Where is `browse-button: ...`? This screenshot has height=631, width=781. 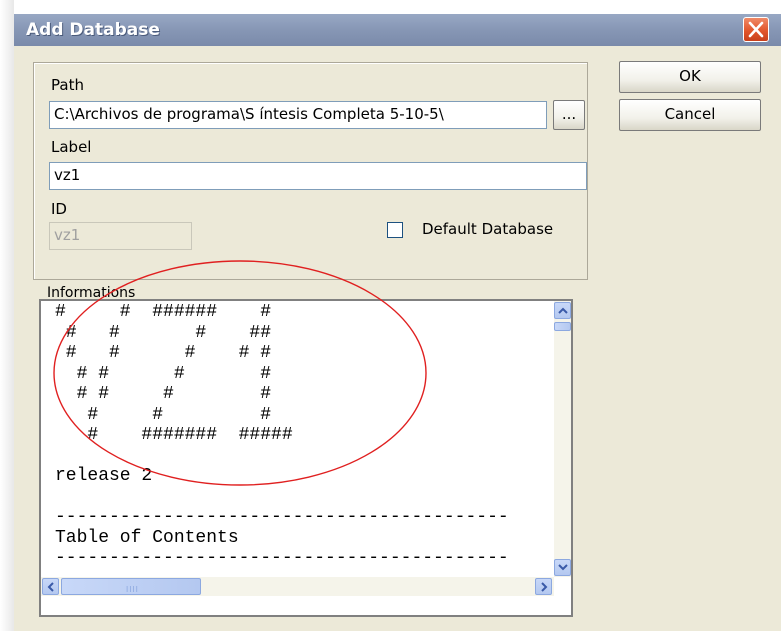
browse-button: ... is located at coordinates (569, 115).